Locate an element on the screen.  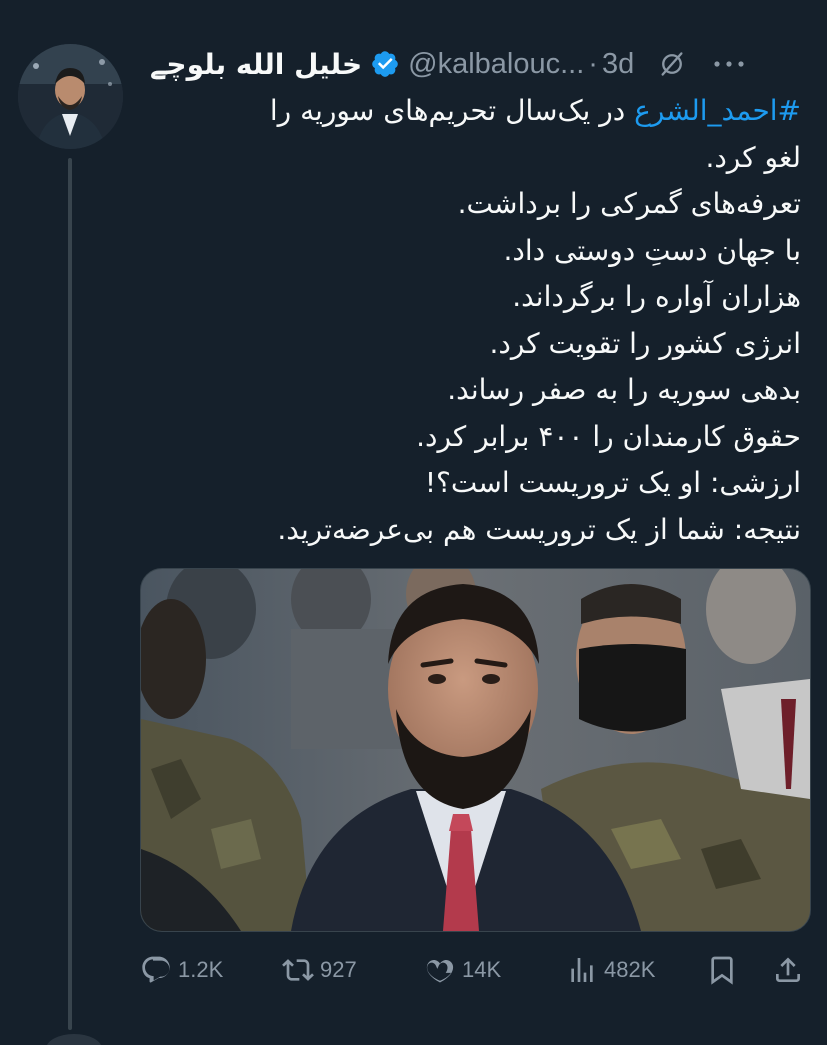
views-icon is located at coordinates (582, 970).